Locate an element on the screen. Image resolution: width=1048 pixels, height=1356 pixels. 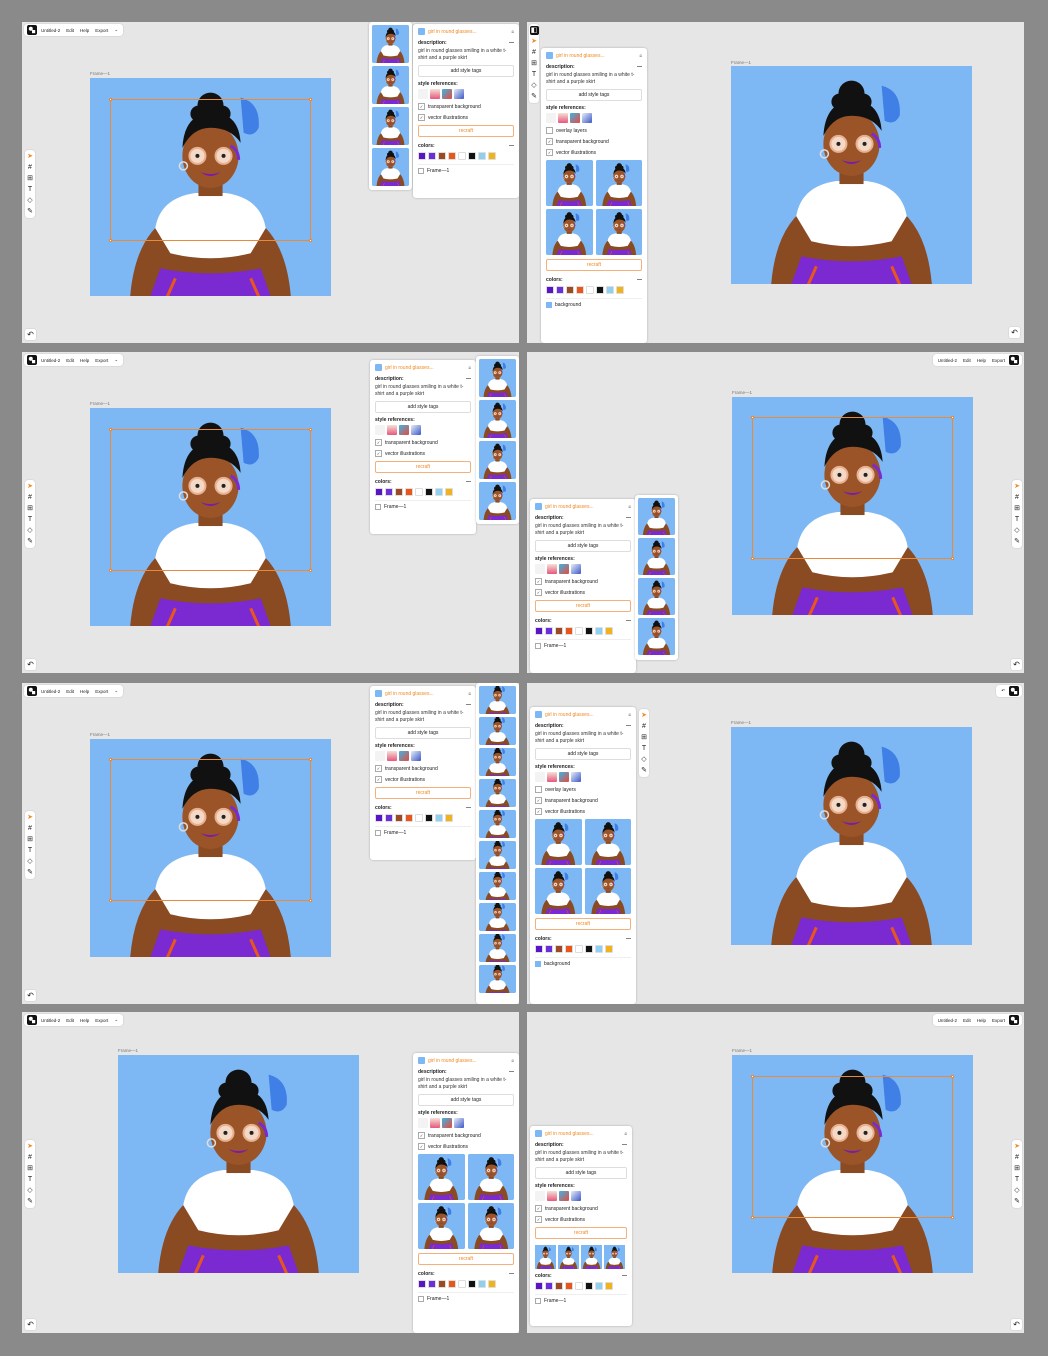
chevron-down-icon: ⌄ is located at coordinates (116, 691).